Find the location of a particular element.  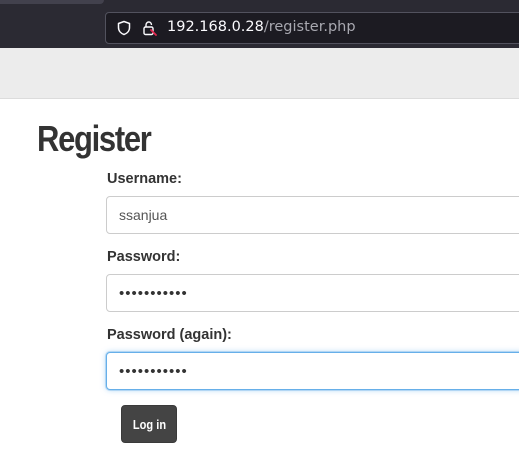

password-input is located at coordinates (312, 293).